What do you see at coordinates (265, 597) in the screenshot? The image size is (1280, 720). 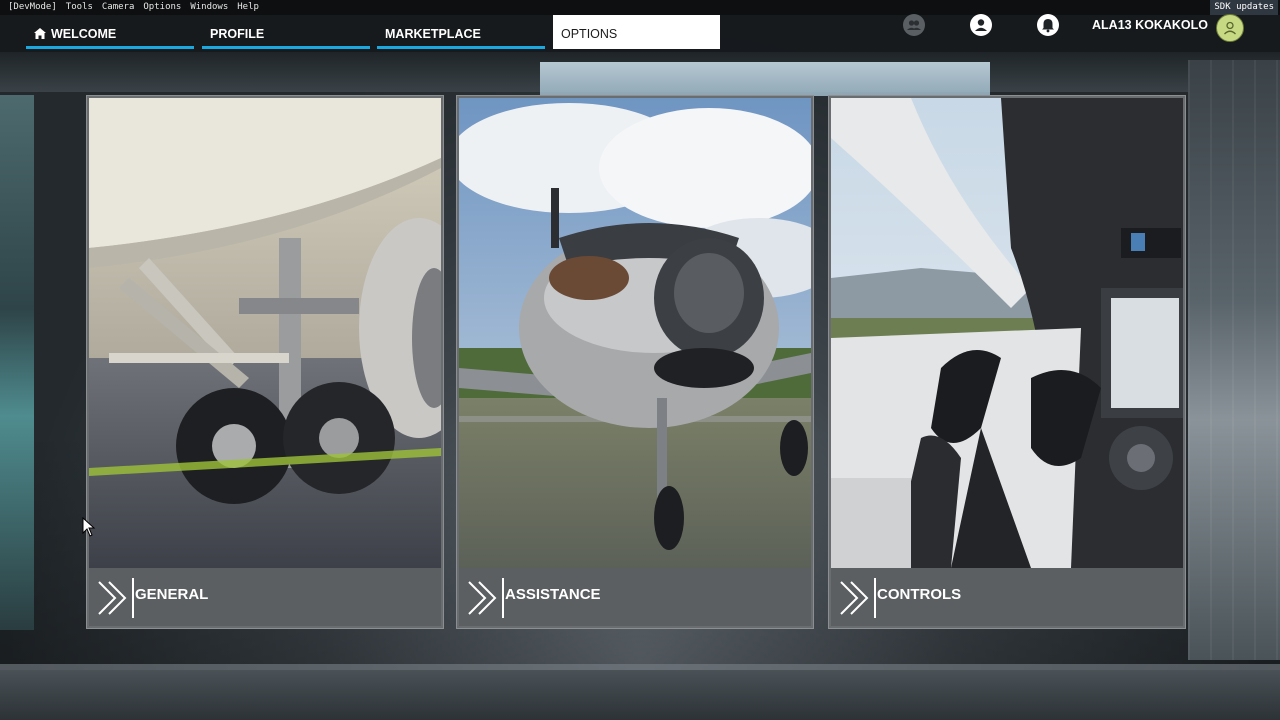 I see `card-label-band: GENERAL` at bounding box center [265, 597].